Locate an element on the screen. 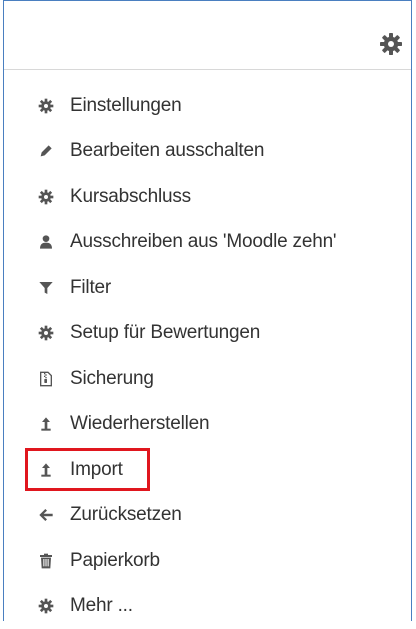  menu-item-papierkorb: Papierkorb is located at coordinates (207, 561).